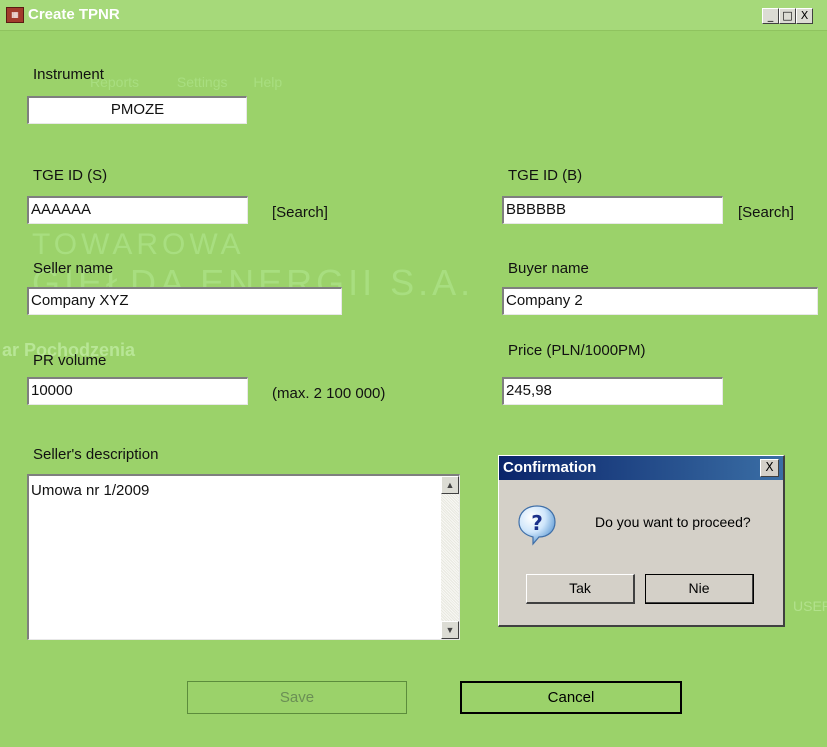 The width and height of the screenshot is (827, 747). I want to click on dialog-title-bar: Confirmation X, so click(641, 468).